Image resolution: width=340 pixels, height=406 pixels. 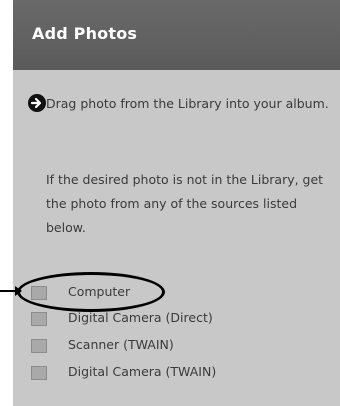 I want to click on panel-title: Add Photos, so click(x=85, y=33).